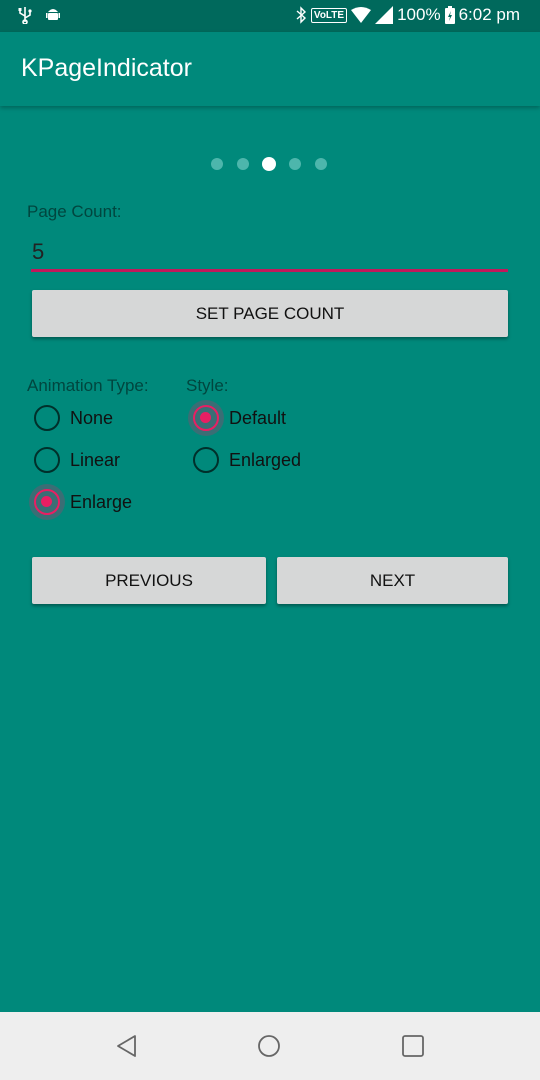 This screenshot has width=540, height=1080. I want to click on app-bar: KPageIndicator, so click(270, 69).